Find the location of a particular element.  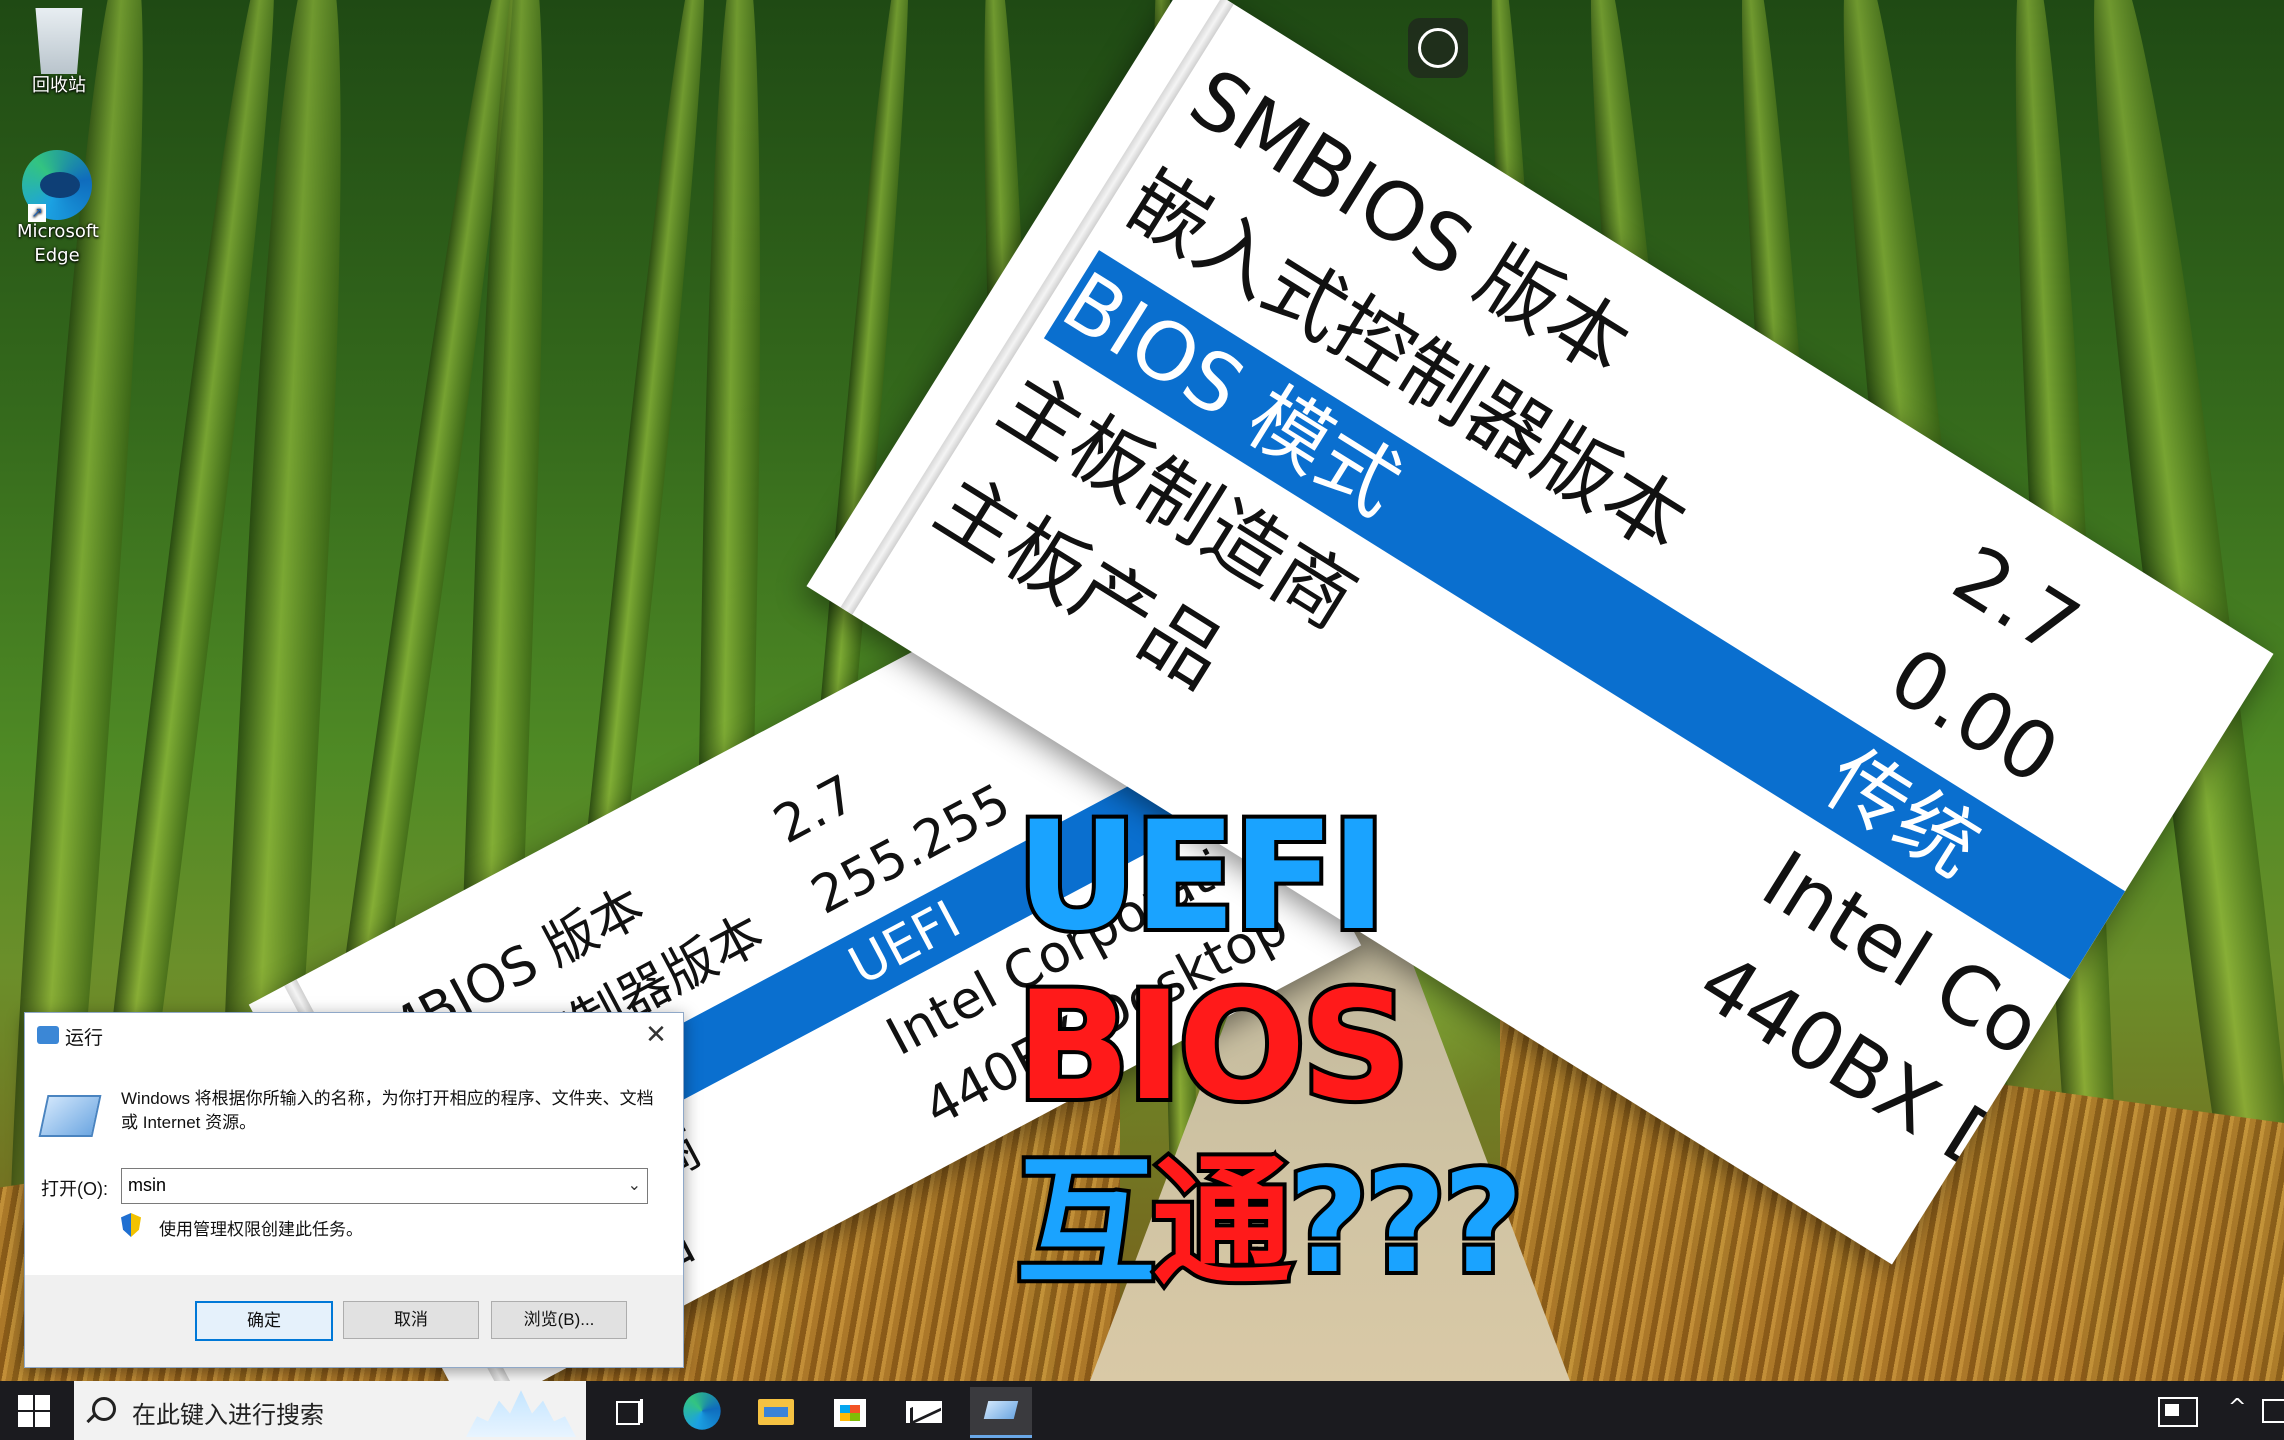

top-overlay-button is located at coordinates (1438, 48).